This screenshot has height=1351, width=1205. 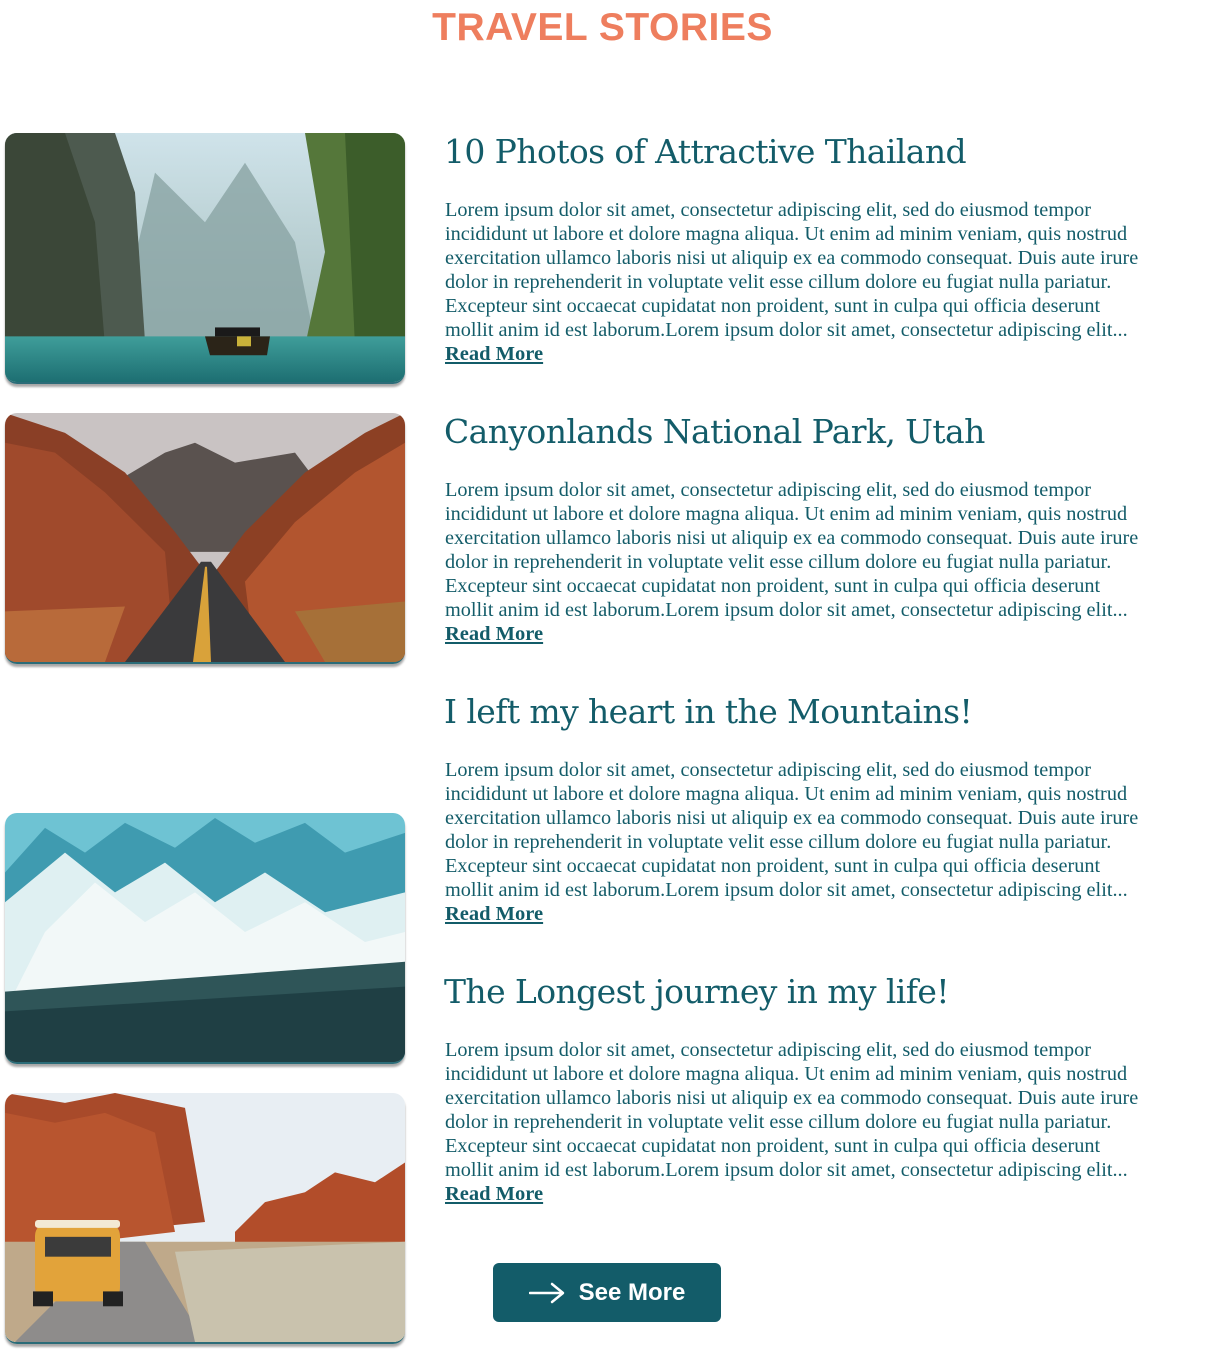 I want to click on story-title: I left my heart in the Mountains!, so click(x=824, y=711).